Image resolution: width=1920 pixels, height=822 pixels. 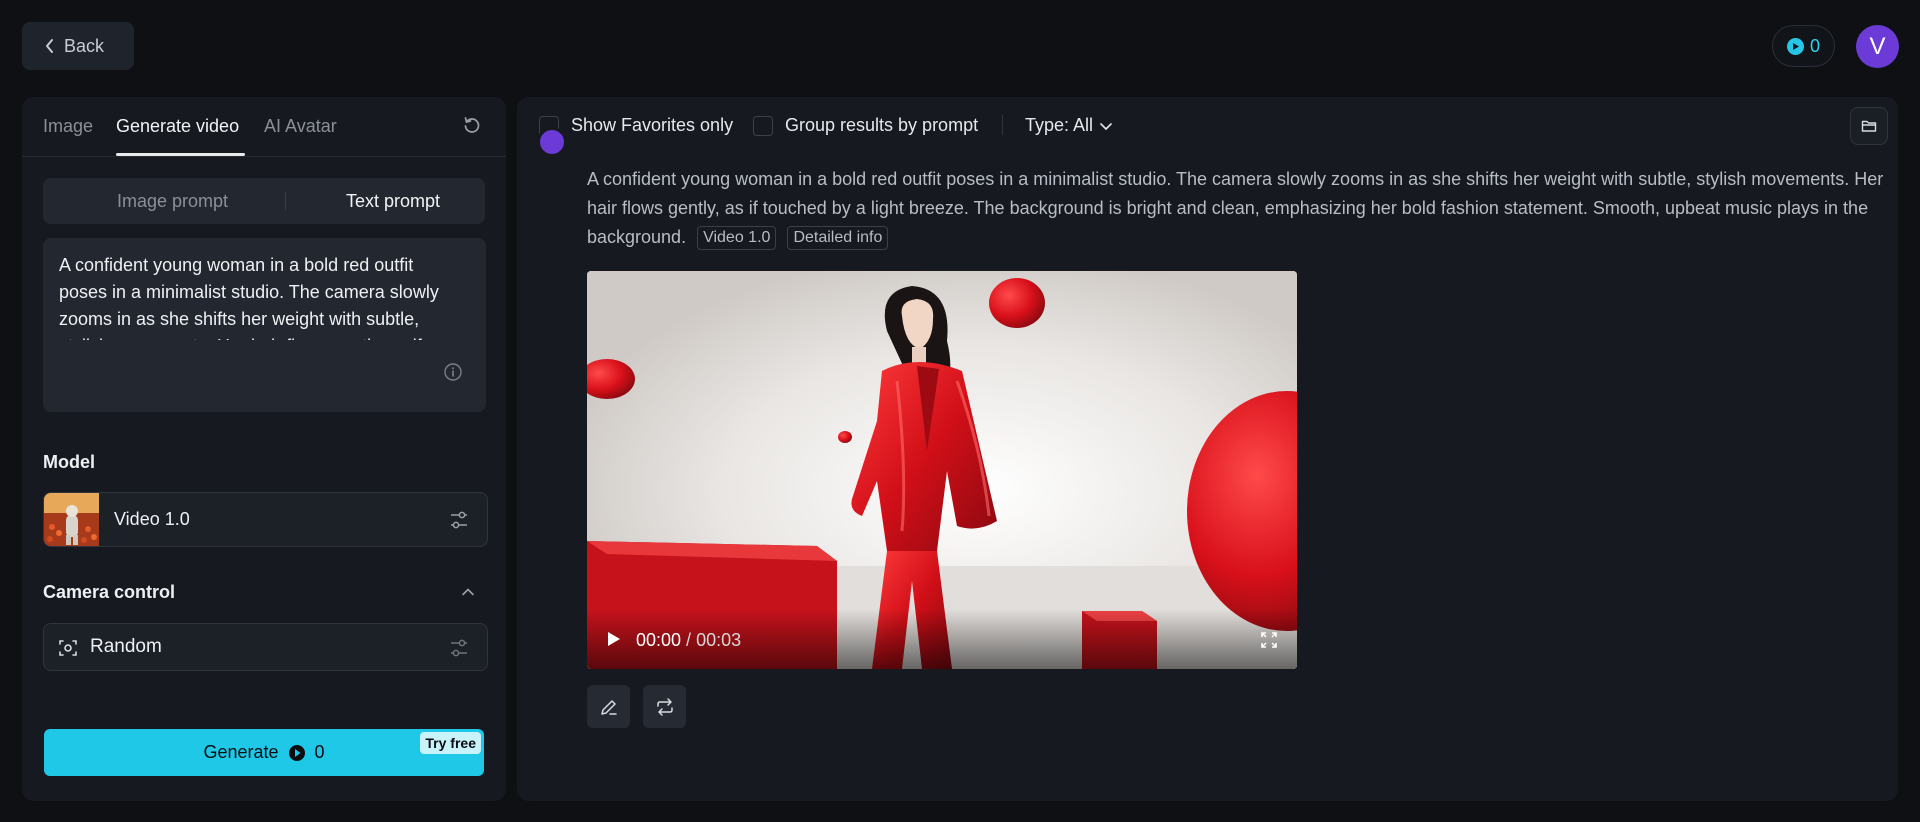 I want to click on camera-control-value: Random, so click(x=126, y=646).